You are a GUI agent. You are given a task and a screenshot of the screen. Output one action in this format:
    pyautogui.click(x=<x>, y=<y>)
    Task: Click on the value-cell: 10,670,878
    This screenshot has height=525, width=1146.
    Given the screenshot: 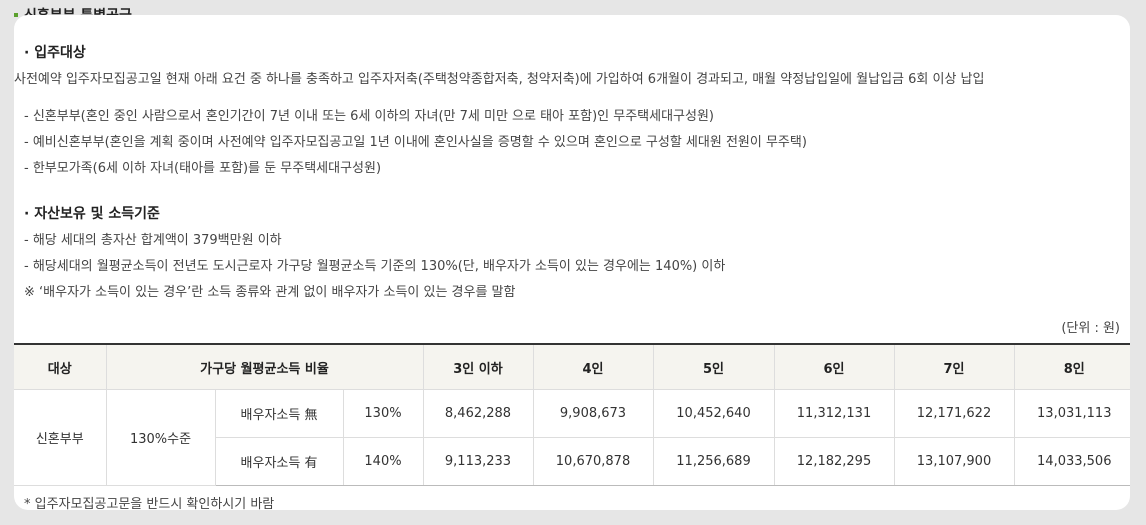 What is the action you would take?
    pyautogui.click(x=593, y=461)
    